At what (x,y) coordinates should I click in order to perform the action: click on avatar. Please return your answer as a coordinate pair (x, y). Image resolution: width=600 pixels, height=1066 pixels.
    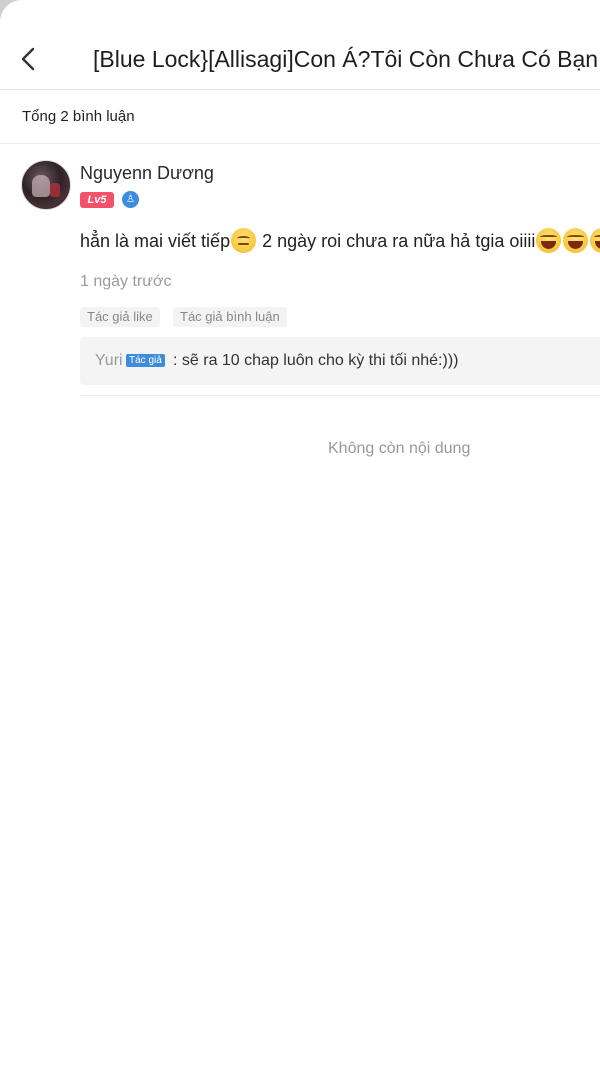
    Looking at the image, I should click on (46, 185).